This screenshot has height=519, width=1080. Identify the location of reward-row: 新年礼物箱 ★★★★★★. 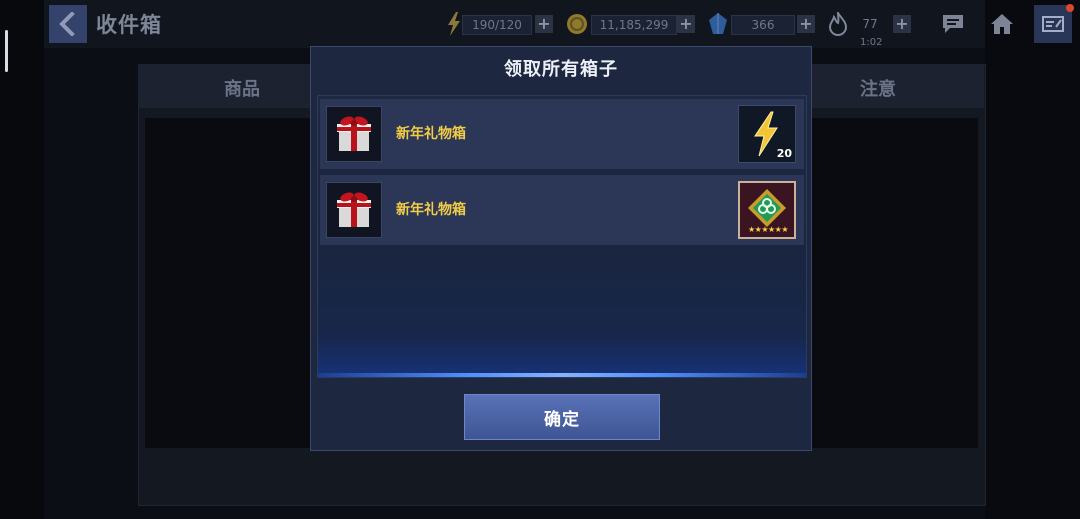
(562, 210).